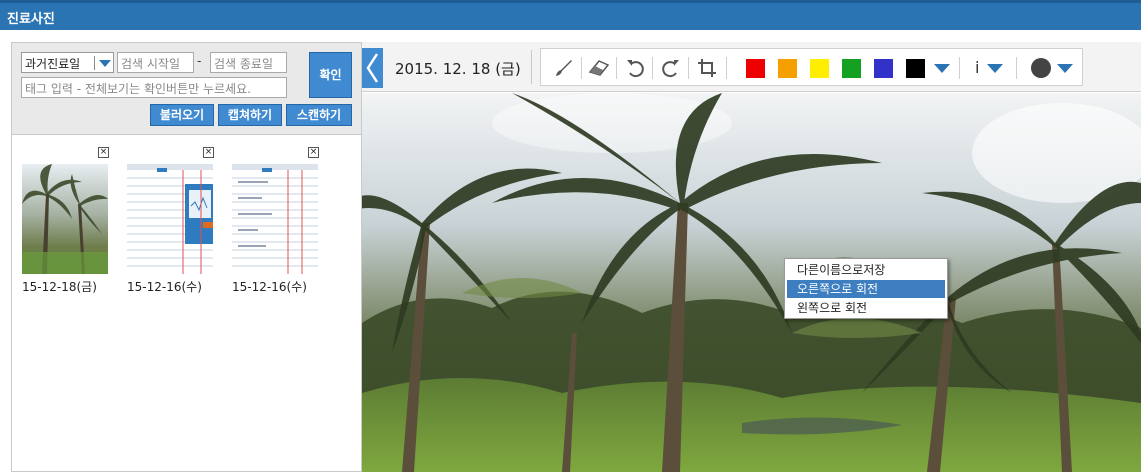 This screenshot has height=472, width=1141. What do you see at coordinates (599, 68) in the screenshot?
I see `eraser-icon` at bounding box center [599, 68].